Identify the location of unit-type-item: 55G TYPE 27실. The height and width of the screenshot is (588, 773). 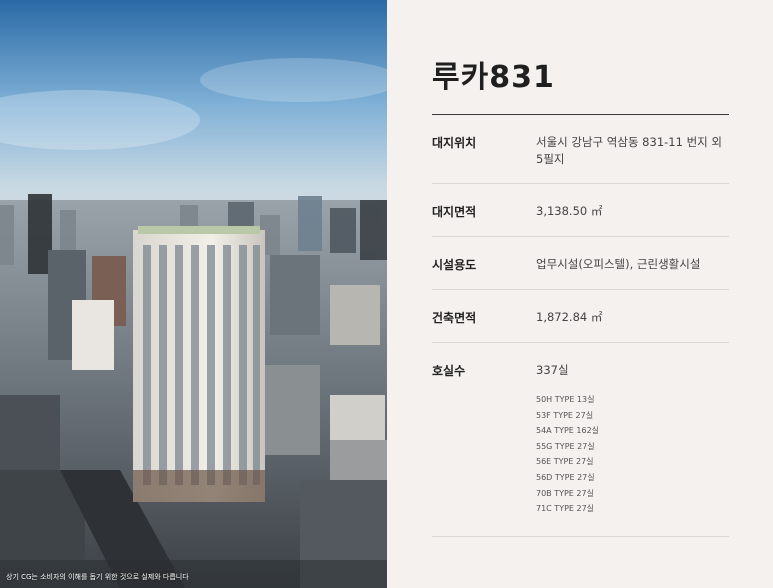
(565, 446).